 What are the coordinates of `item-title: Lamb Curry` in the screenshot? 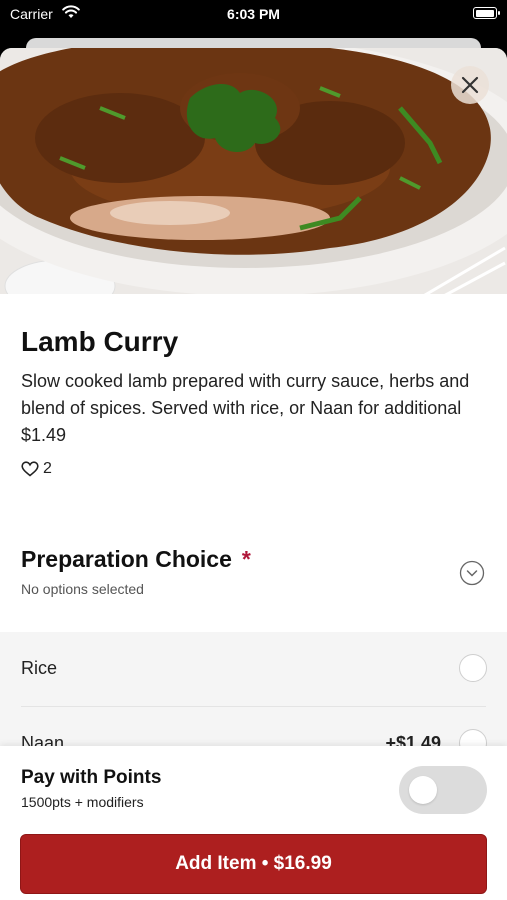 It's located at (100, 341).